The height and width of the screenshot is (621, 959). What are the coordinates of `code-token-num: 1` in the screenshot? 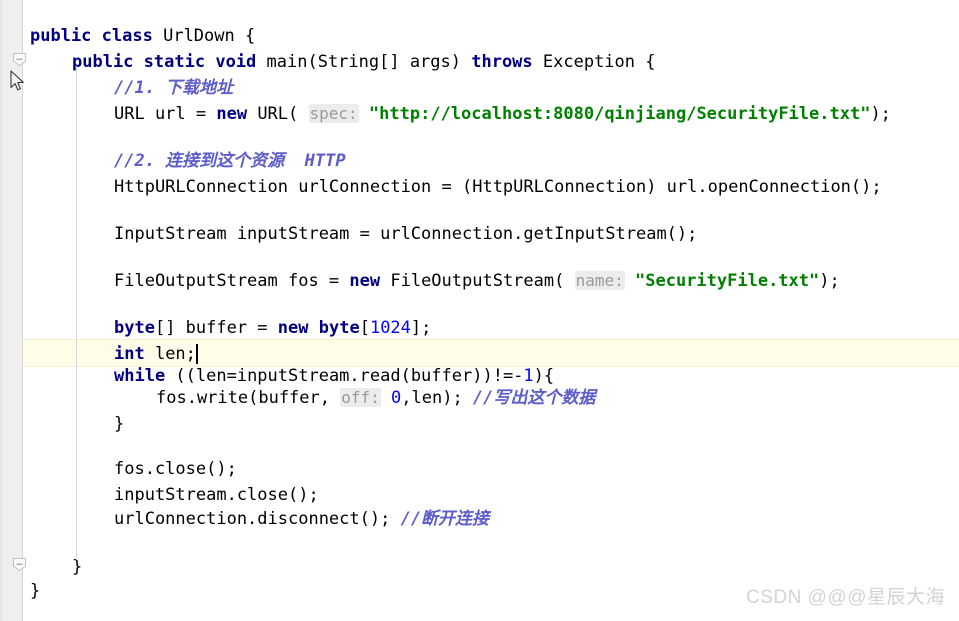 It's located at (528, 376).